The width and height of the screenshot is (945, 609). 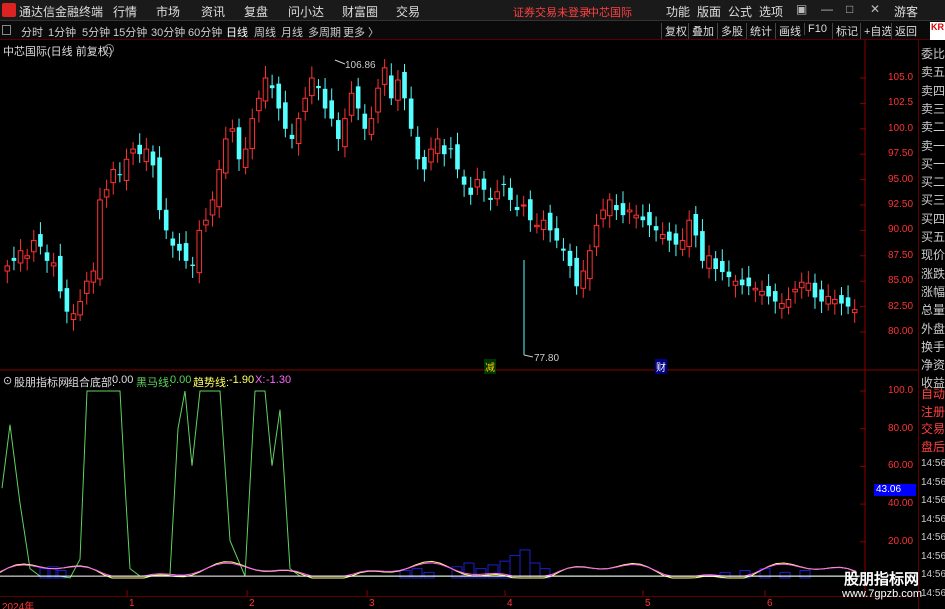 I want to click on price-tick: 97.50, so click(x=901, y=154).